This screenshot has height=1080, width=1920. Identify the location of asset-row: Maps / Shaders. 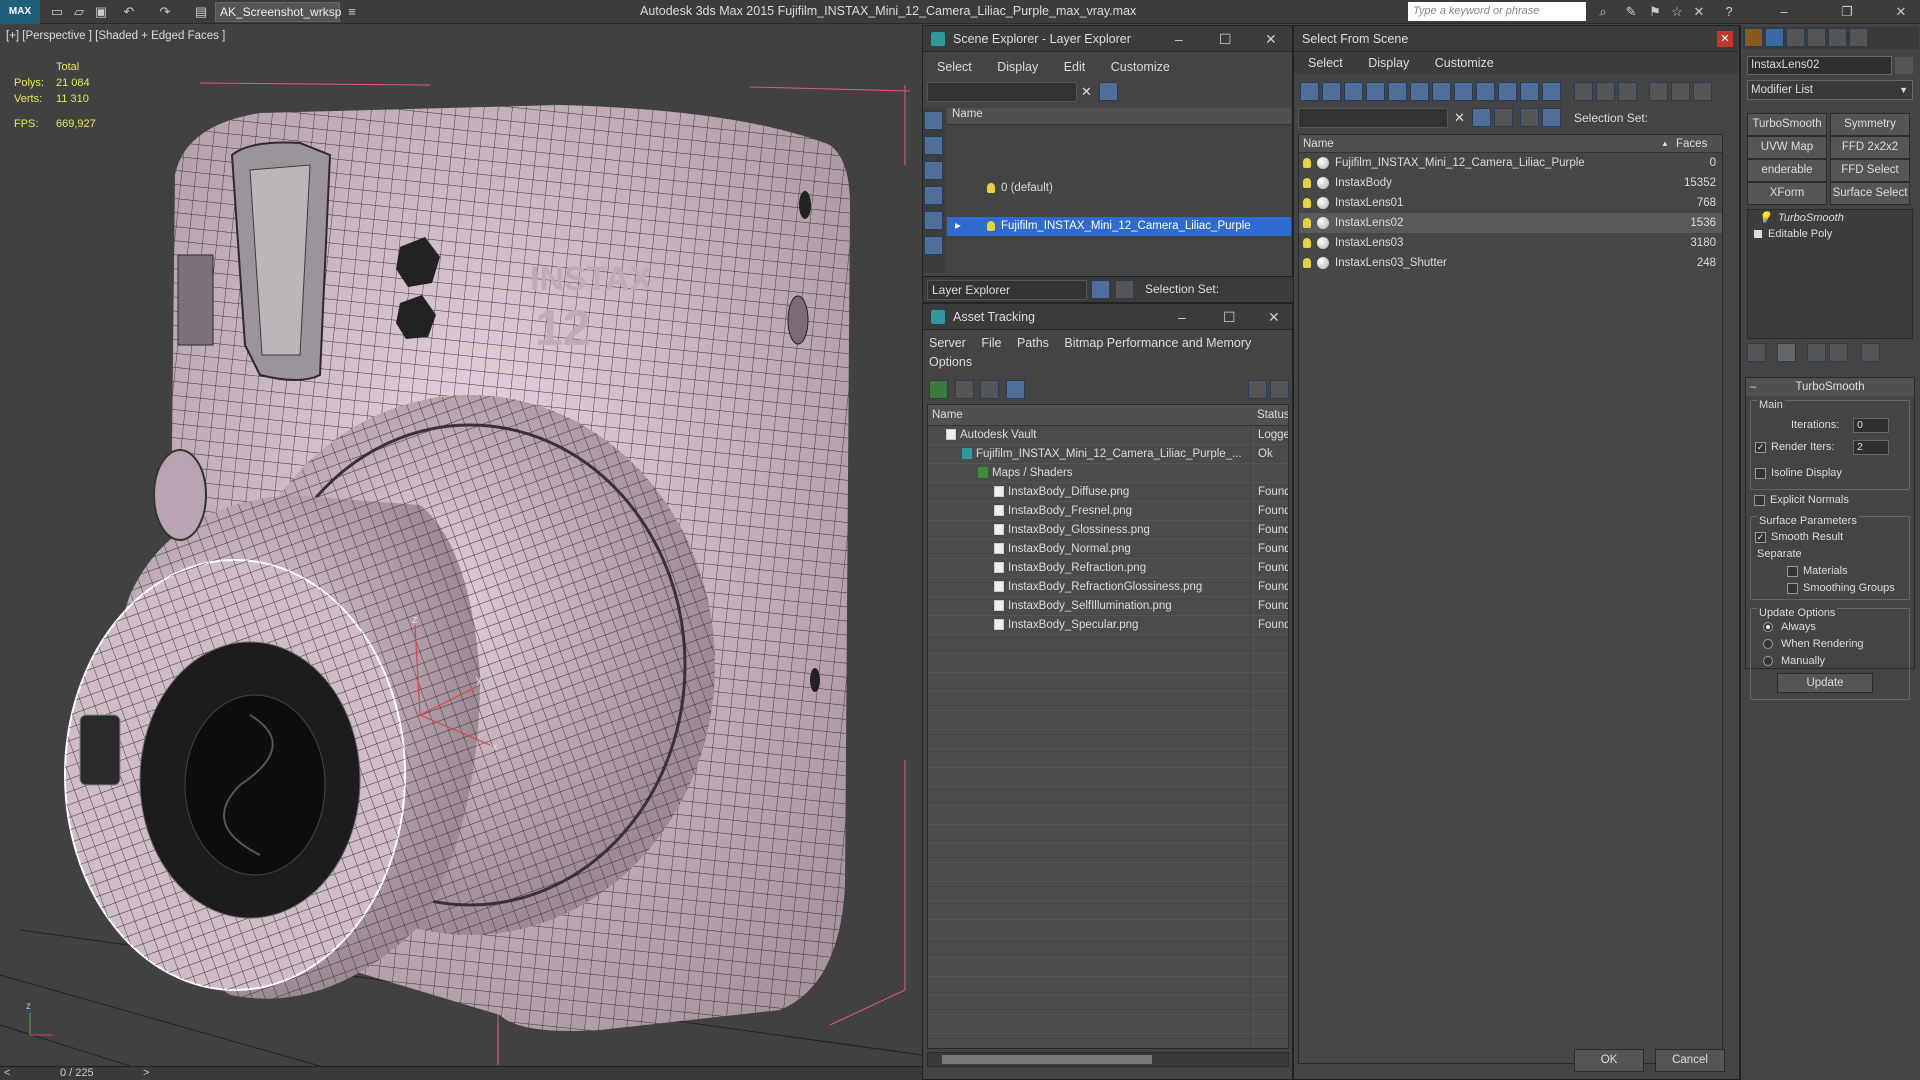
(1108, 473).